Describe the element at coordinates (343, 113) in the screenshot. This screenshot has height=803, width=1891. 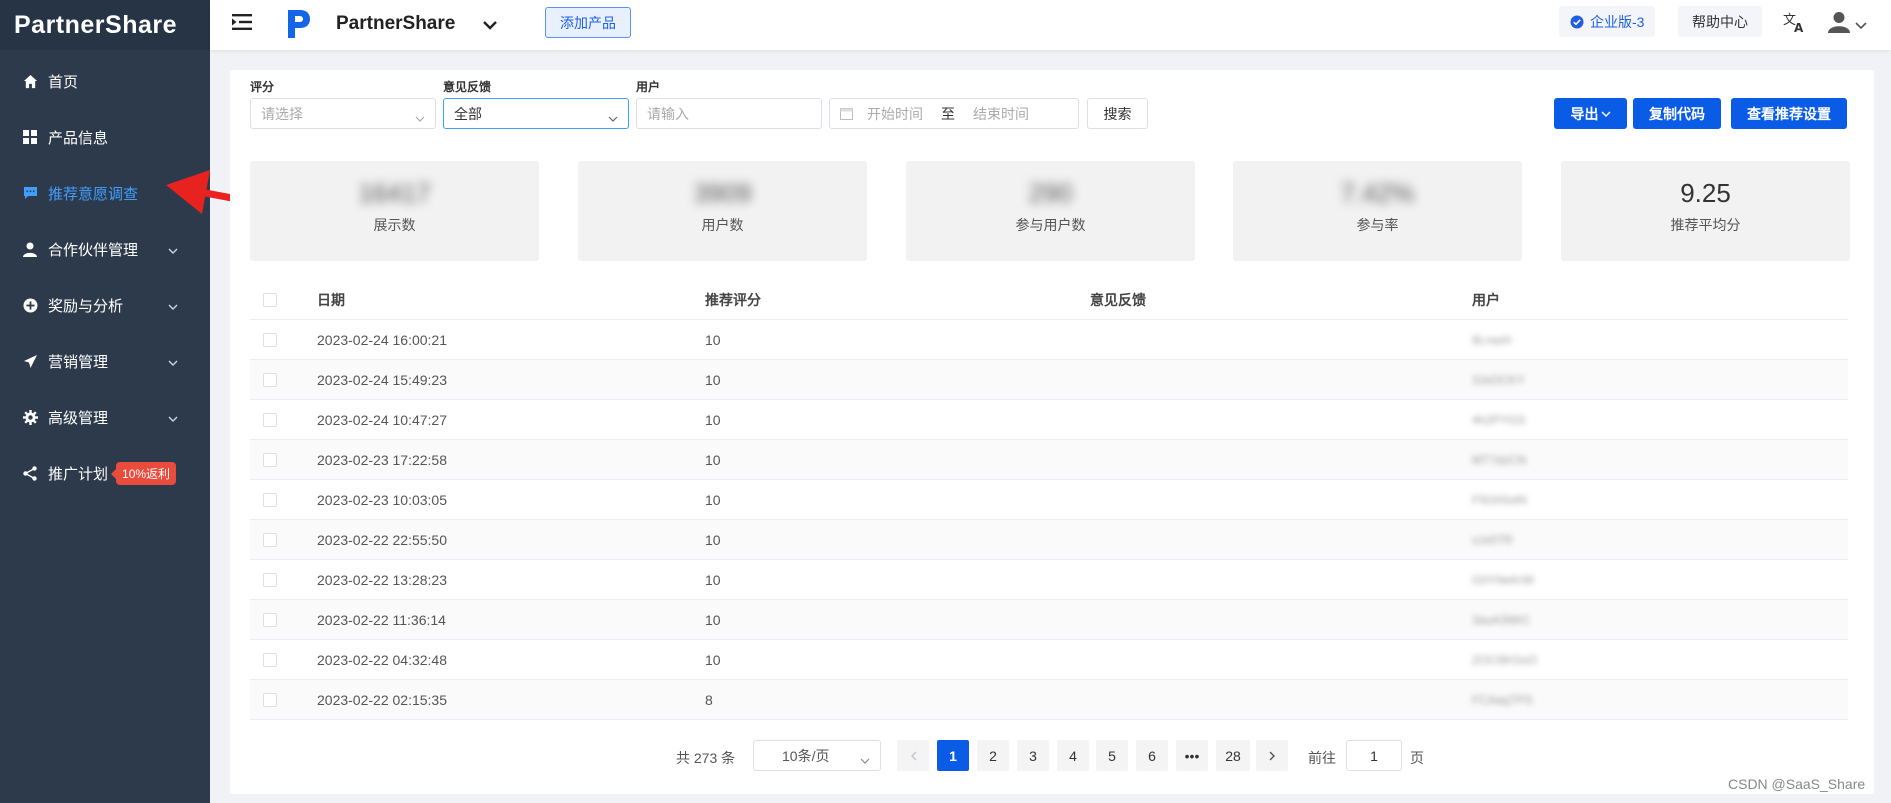
I see `score-select: 请选择` at that location.